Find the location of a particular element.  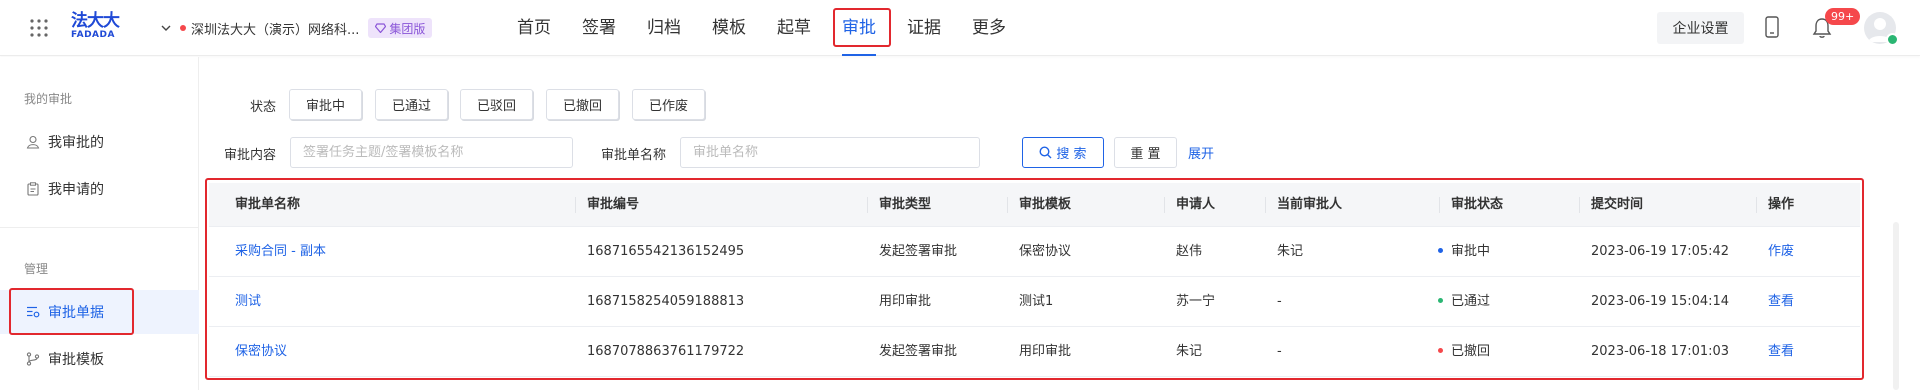

sidebar-item-approval-templates: 审批模板 is located at coordinates (99, 359).